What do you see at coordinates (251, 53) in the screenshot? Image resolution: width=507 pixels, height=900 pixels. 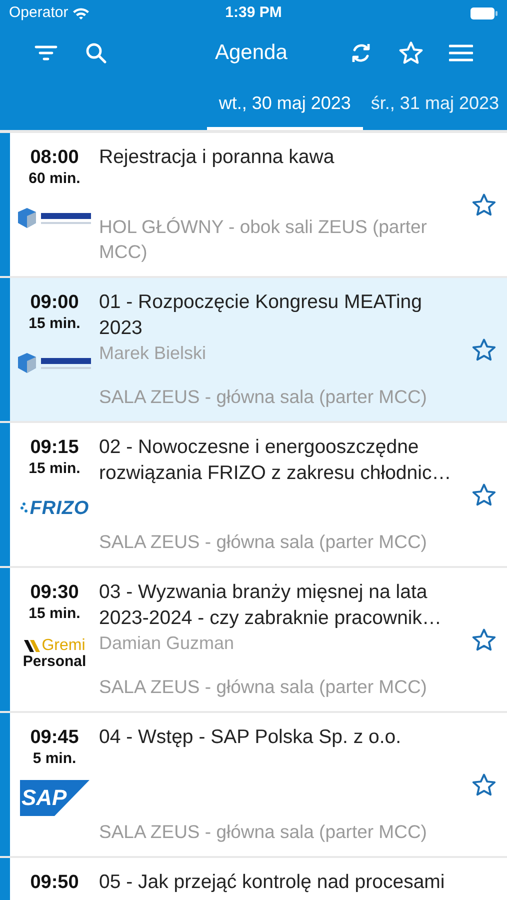 I see `page-title: Agenda` at bounding box center [251, 53].